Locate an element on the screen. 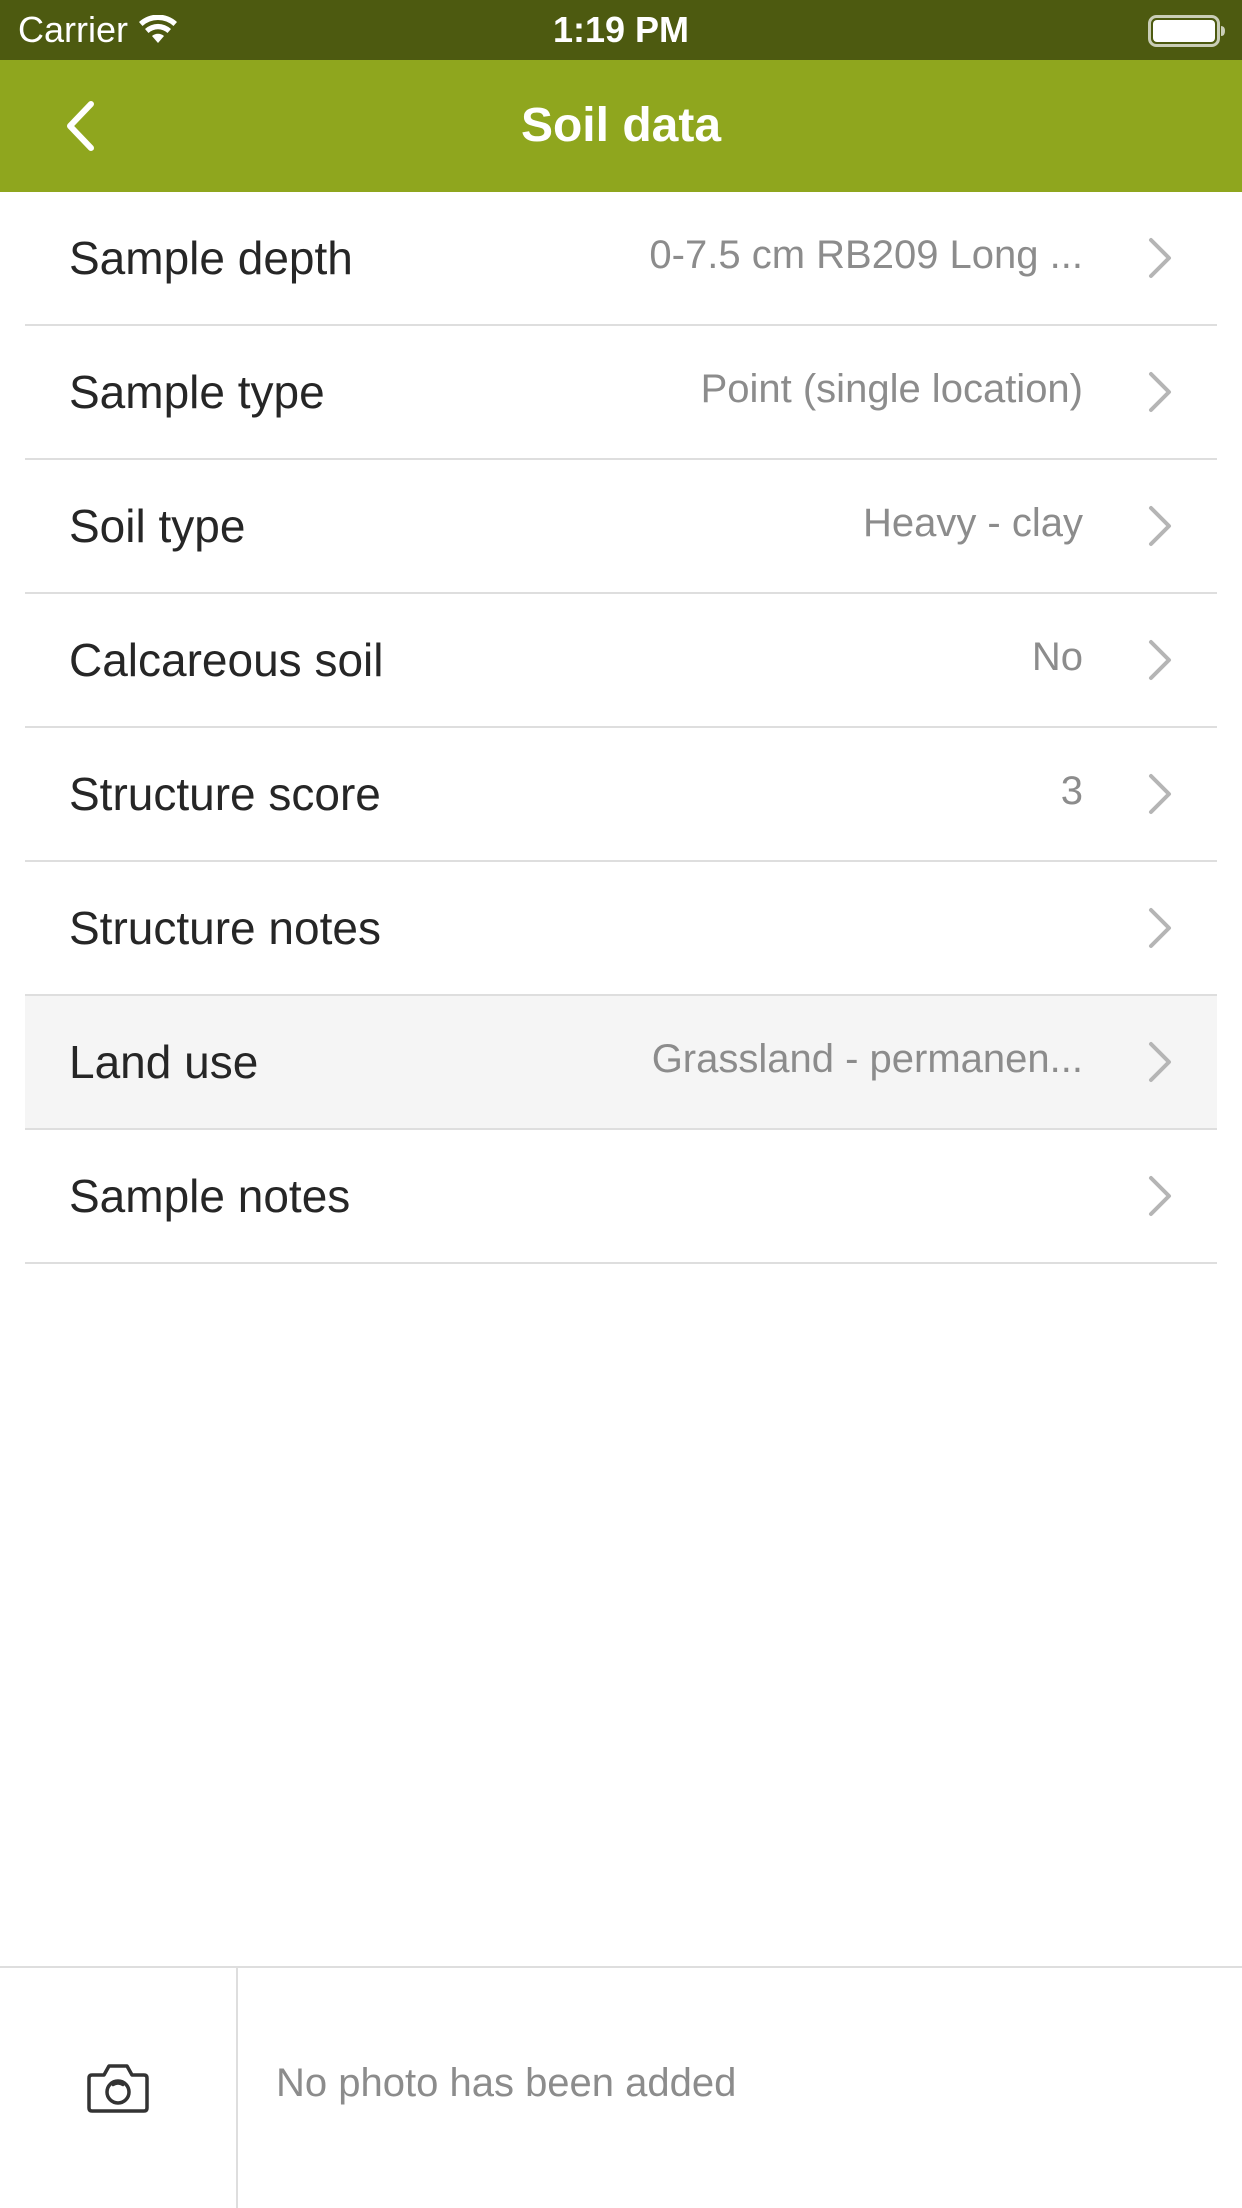 The width and height of the screenshot is (1242, 2208). status-time: 1:19 PM is located at coordinates (621, 29).